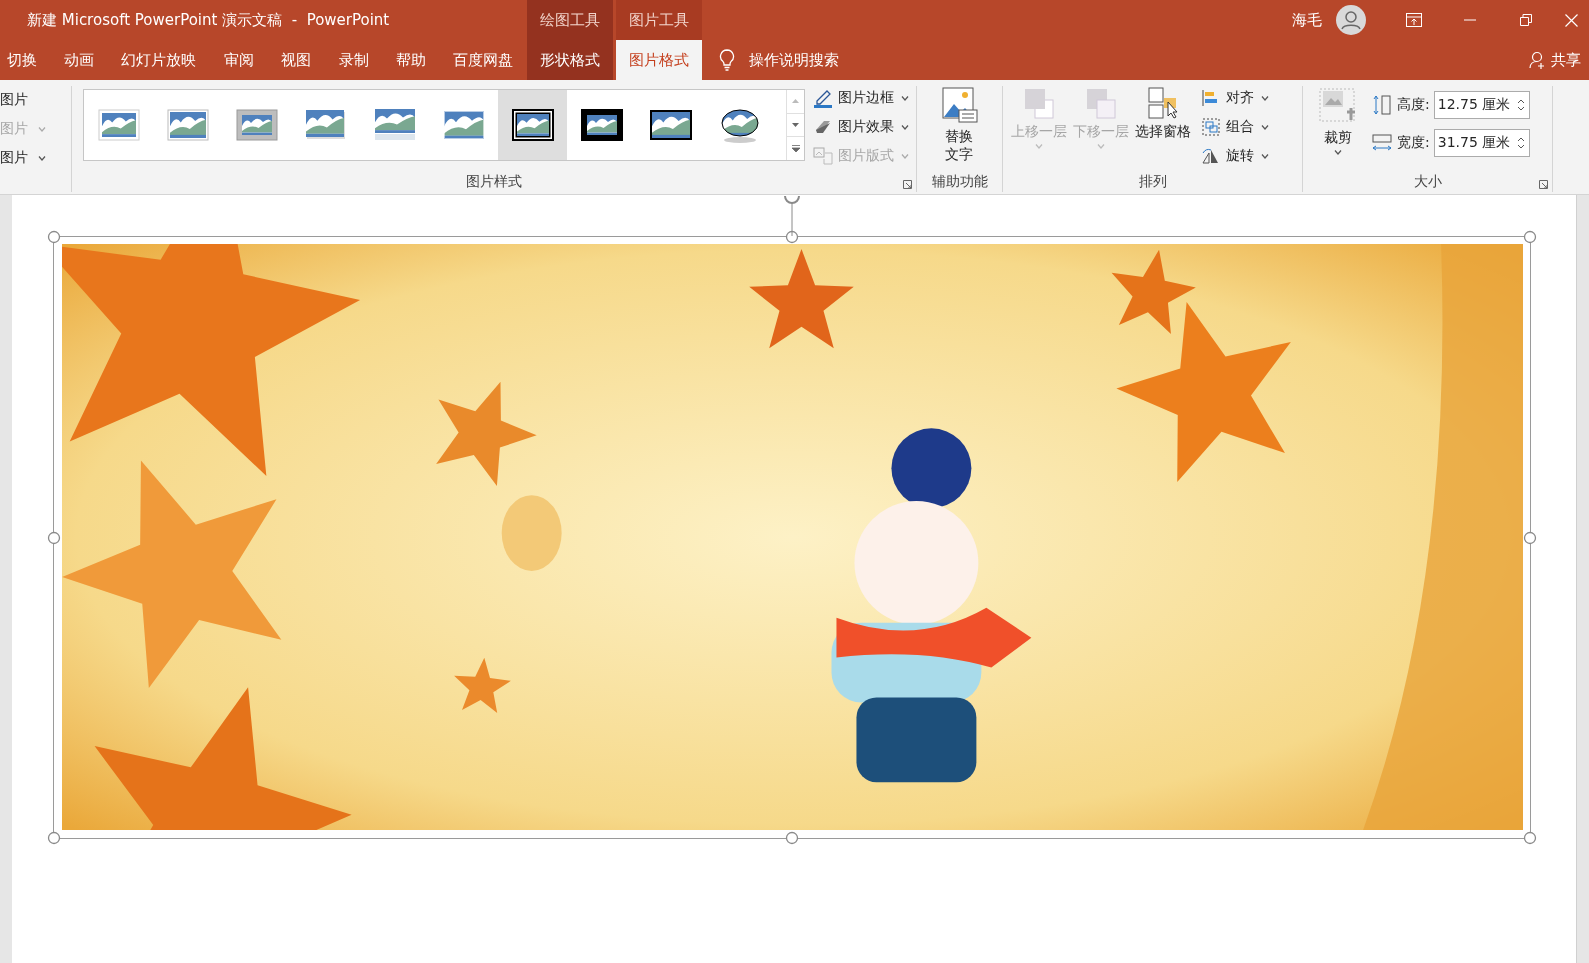  What do you see at coordinates (794, 60) in the screenshot?
I see `tell-me-search: 操作说明搜索` at bounding box center [794, 60].